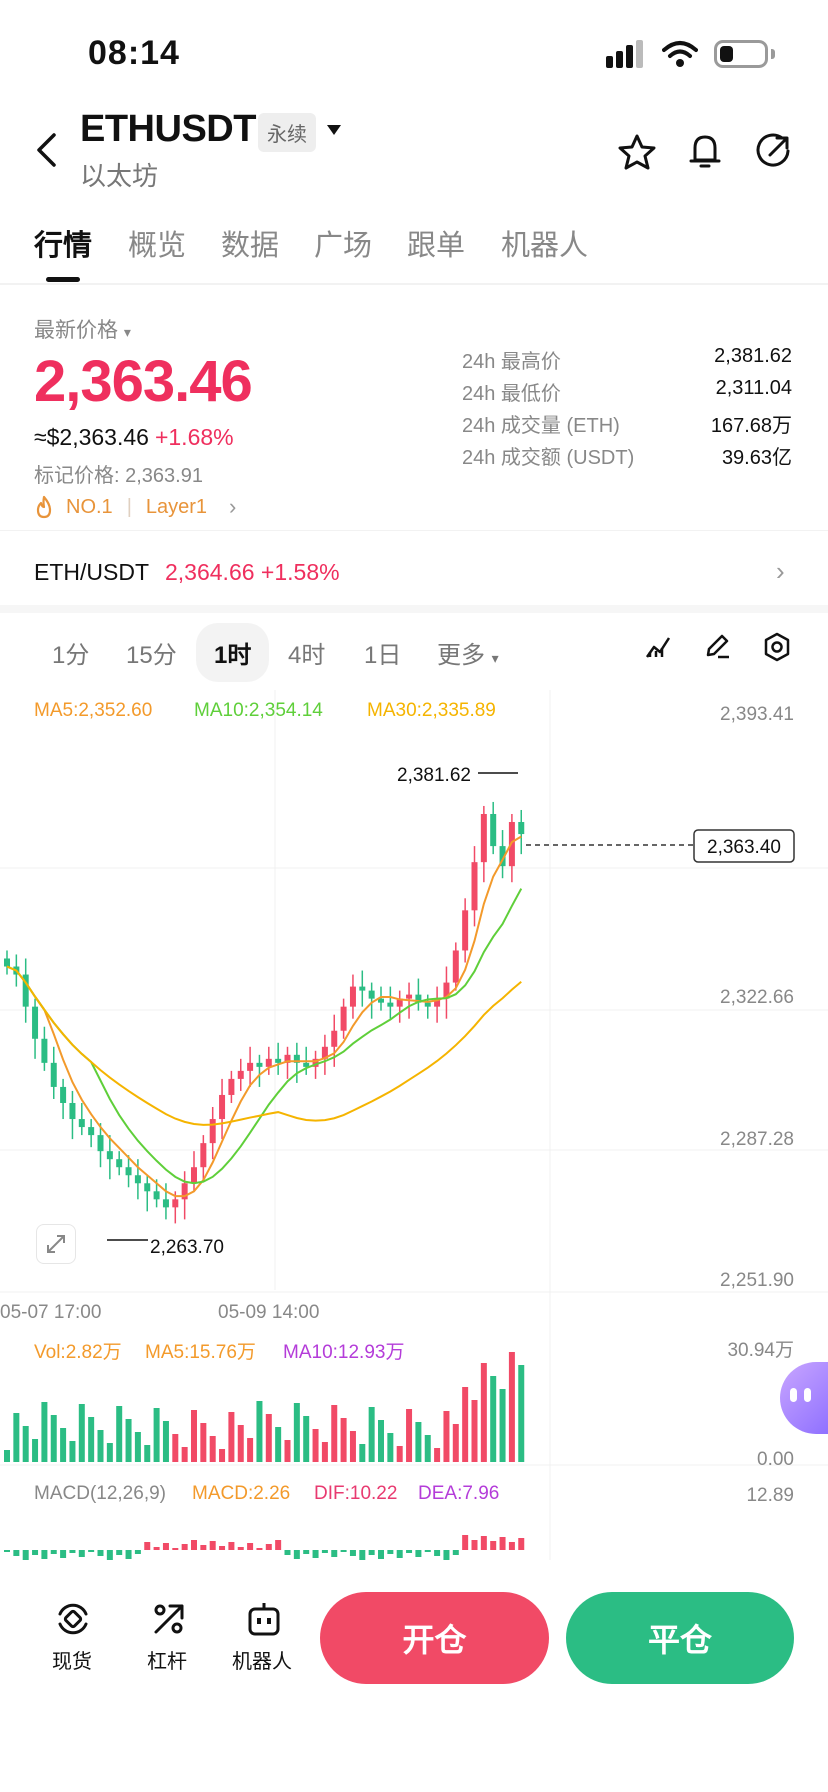  Describe the element at coordinates (770, 1495) in the screenshot. I see `macd-max: 12.89` at that location.